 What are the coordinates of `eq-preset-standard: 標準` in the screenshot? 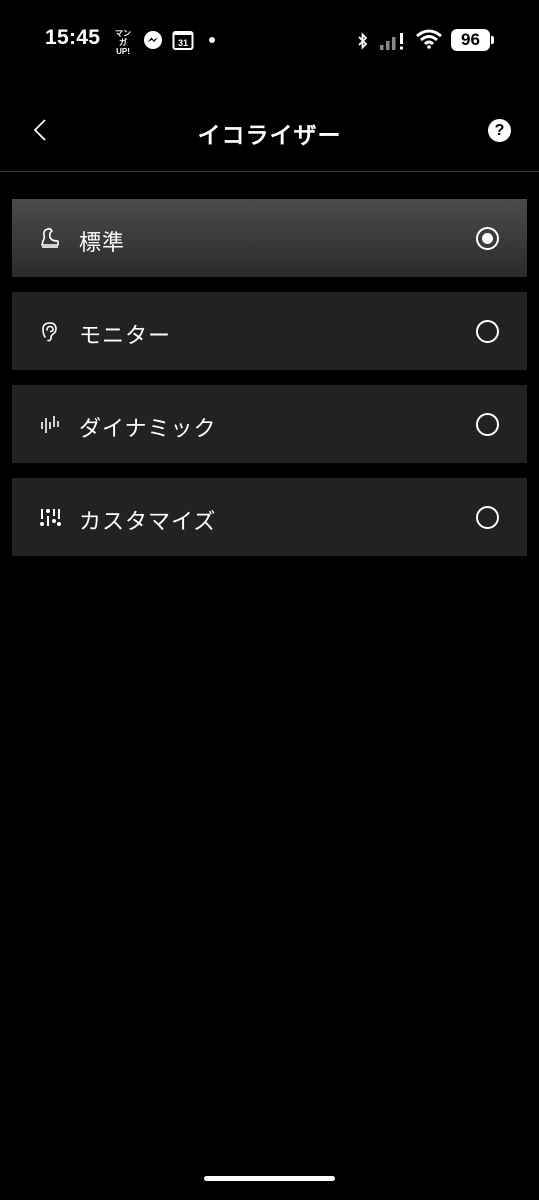 It's located at (269, 238).